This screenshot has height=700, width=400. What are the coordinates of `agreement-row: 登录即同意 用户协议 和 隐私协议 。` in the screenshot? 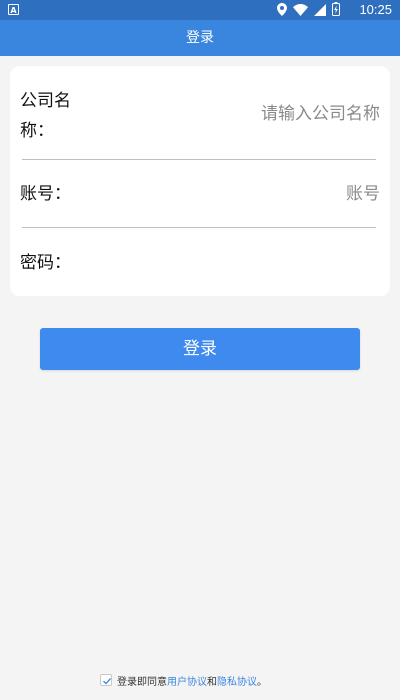 It's located at (183, 680).